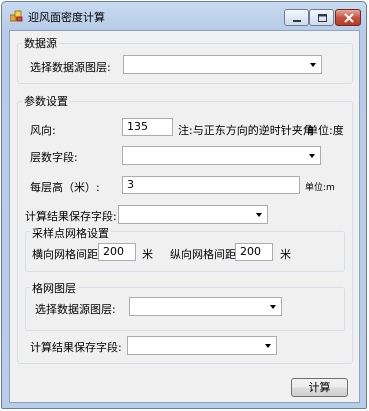  I want to click on floor-height-label: 每层高（米）:, so click(65, 187).